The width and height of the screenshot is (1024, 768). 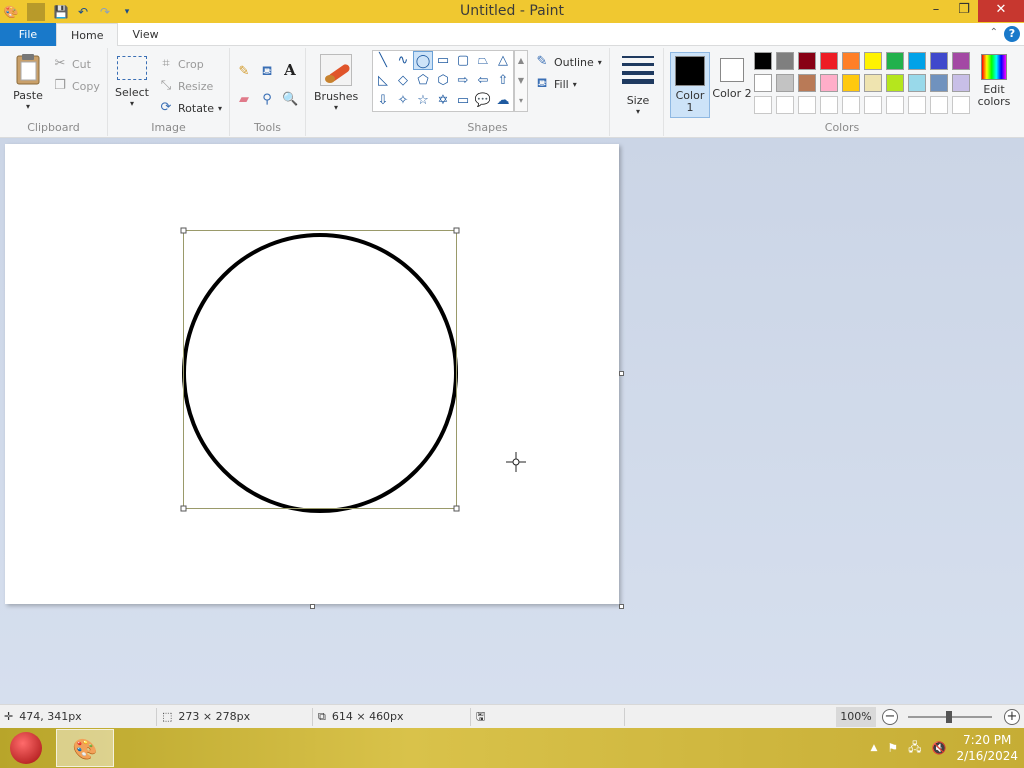 What do you see at coordinates (336, 83) in the screenshot?
I see `brushes-button: Brushes ▾` at bounding box center [336, 83].